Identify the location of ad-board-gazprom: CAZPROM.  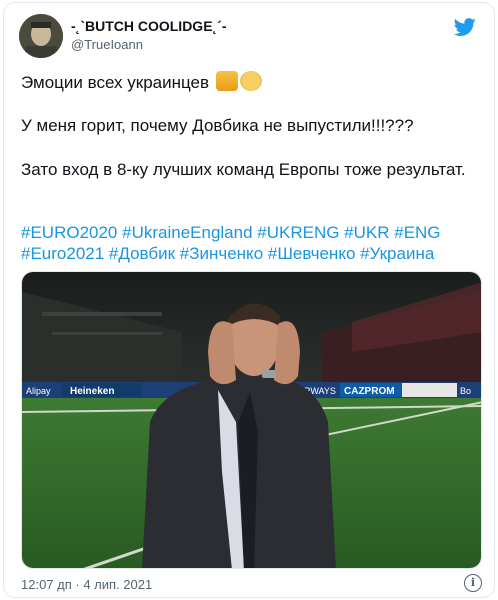
(369, 391).